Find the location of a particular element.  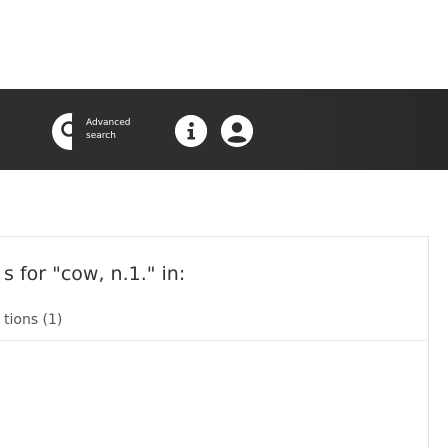

account-button is located at coordinates (237, 131).